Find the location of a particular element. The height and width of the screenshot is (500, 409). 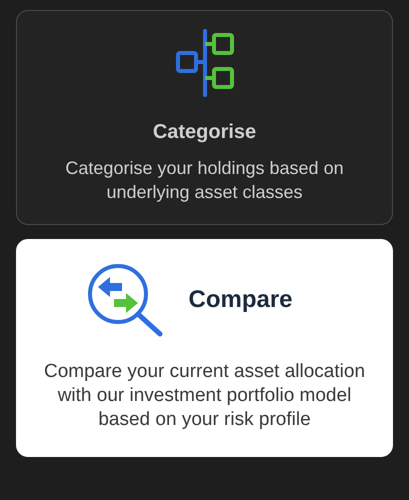

card-description: Compare your current asset allocation with our investment portfolio model based on your risk profile is located at coordinates (204, 396).